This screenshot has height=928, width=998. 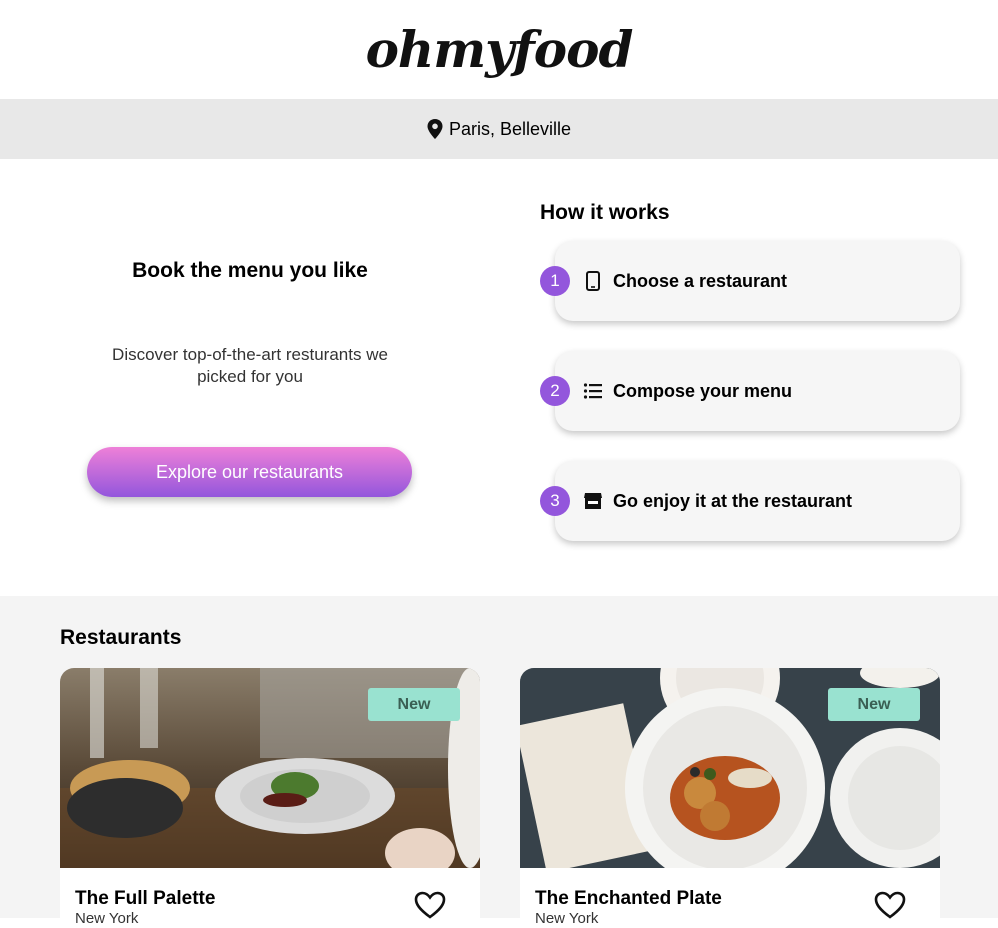 What do you see at coordinates (628, 898) in the screenshot?
I see `restaurant-name: The Enchanted Plate` at bounding box center [628, 898].